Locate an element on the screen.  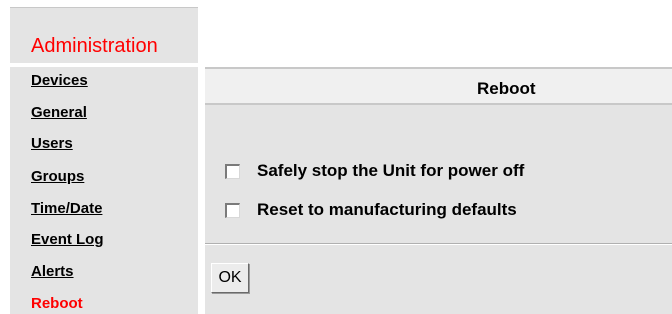
sidebar-item-event-log: Event Log is located at coordinates (67, 240).